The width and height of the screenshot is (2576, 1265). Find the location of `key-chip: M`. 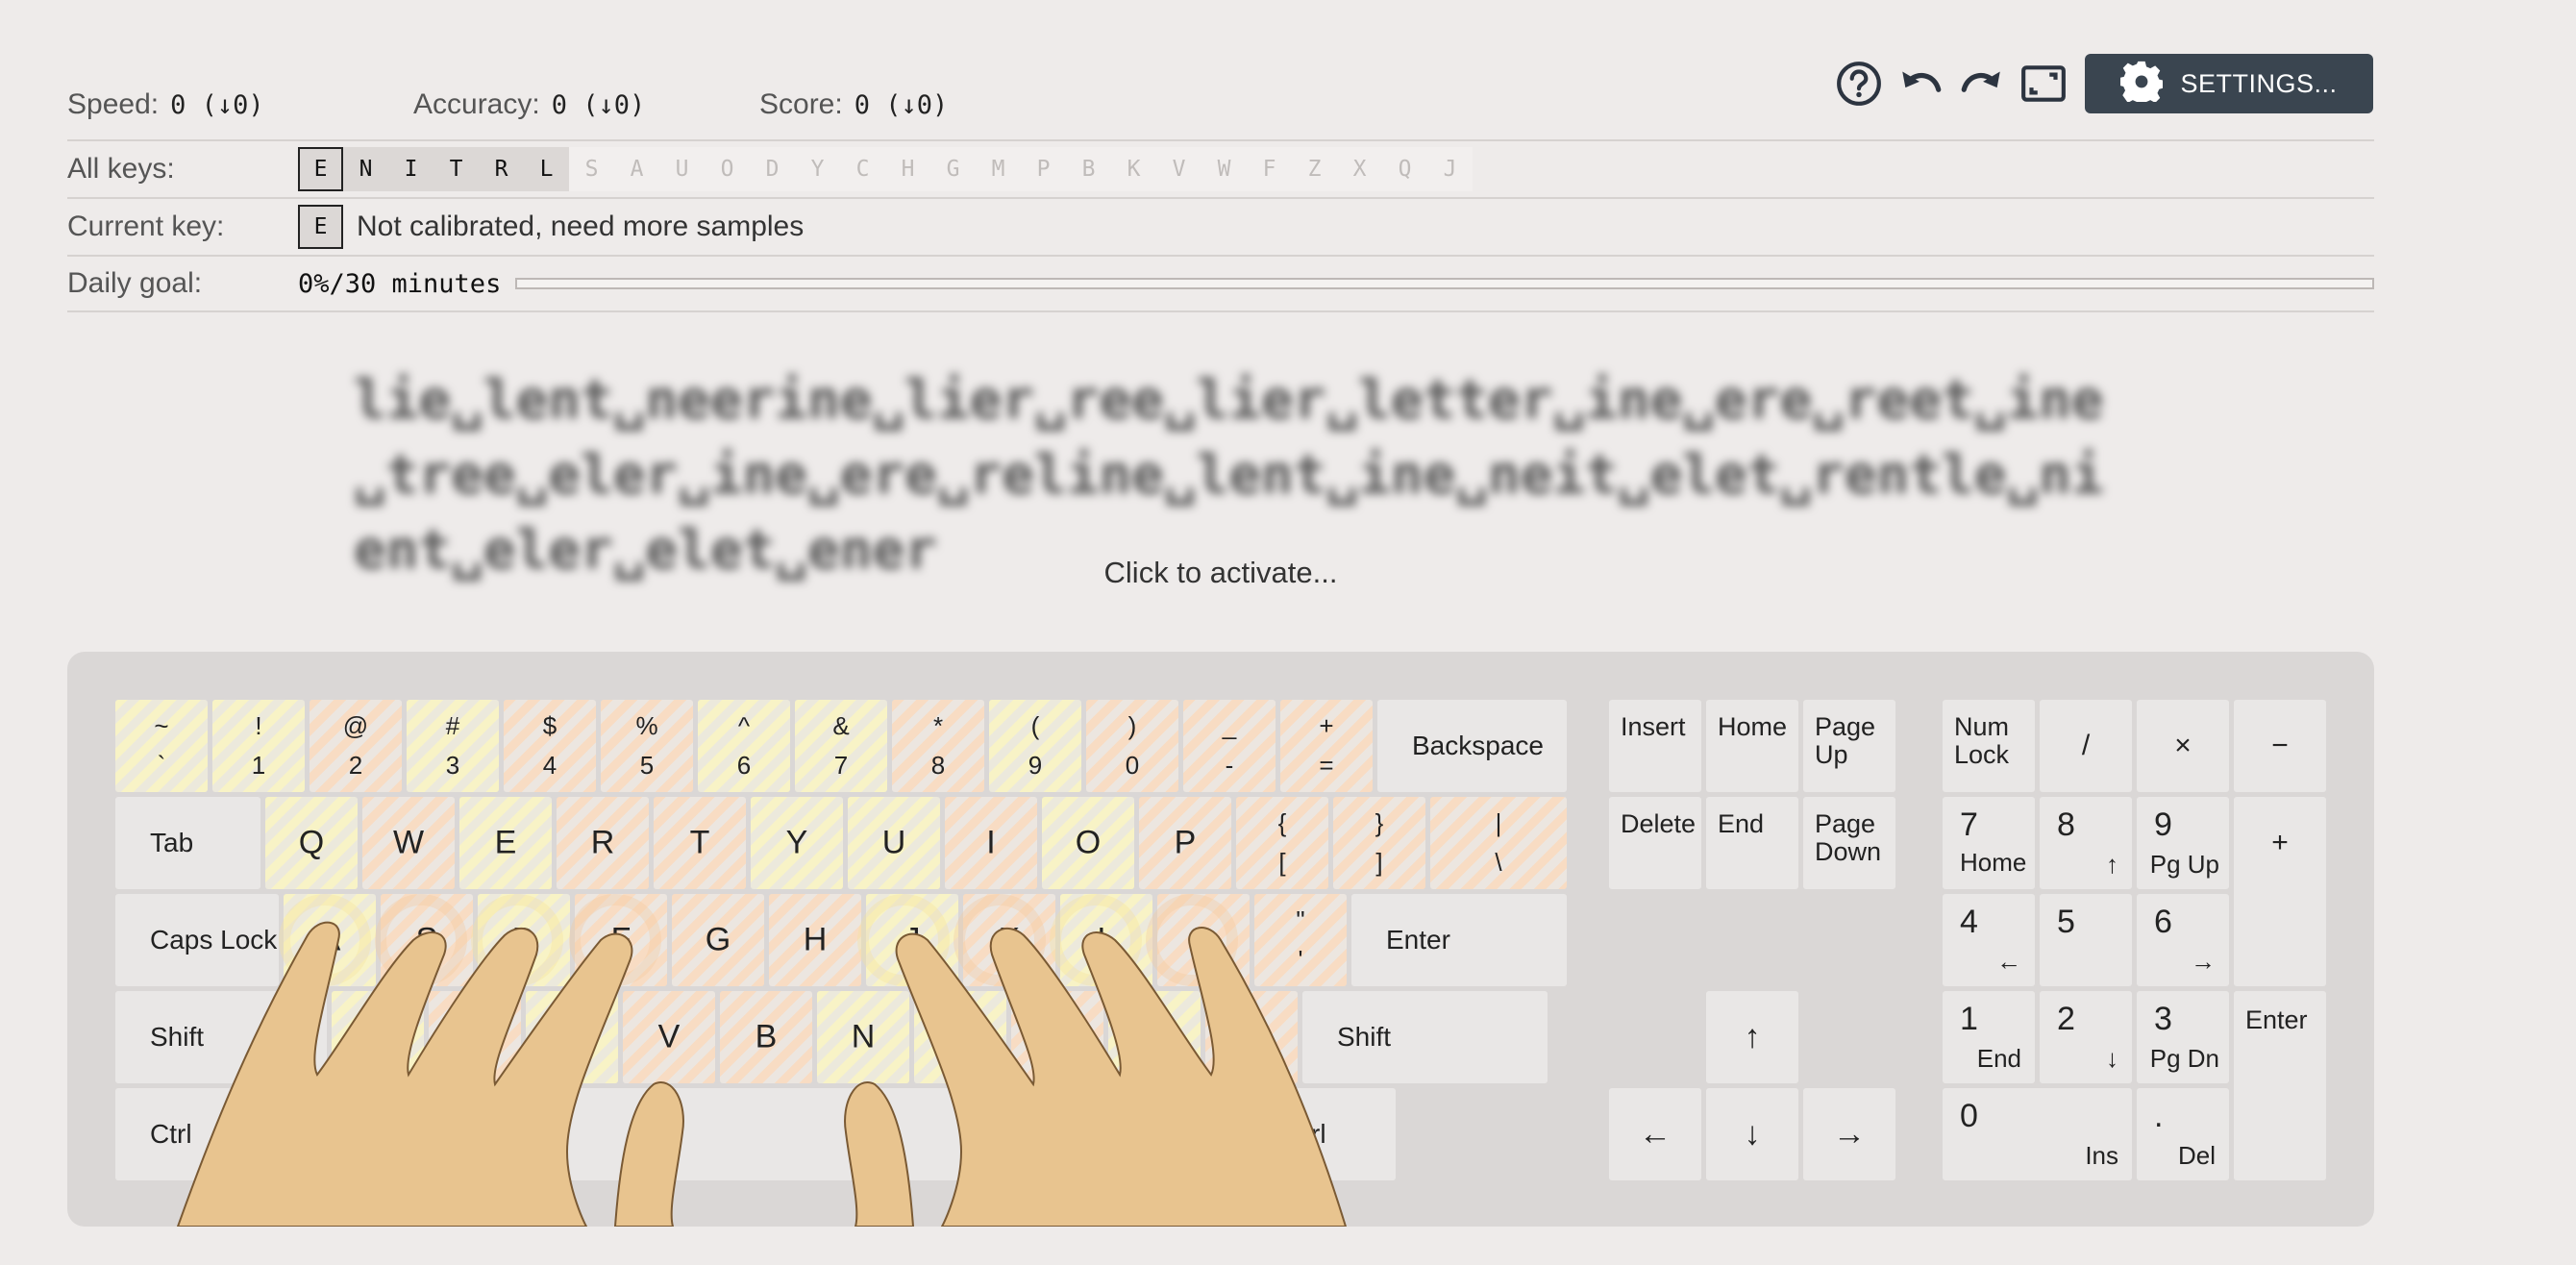

key-chip: M is located at coordinates (999, 169).